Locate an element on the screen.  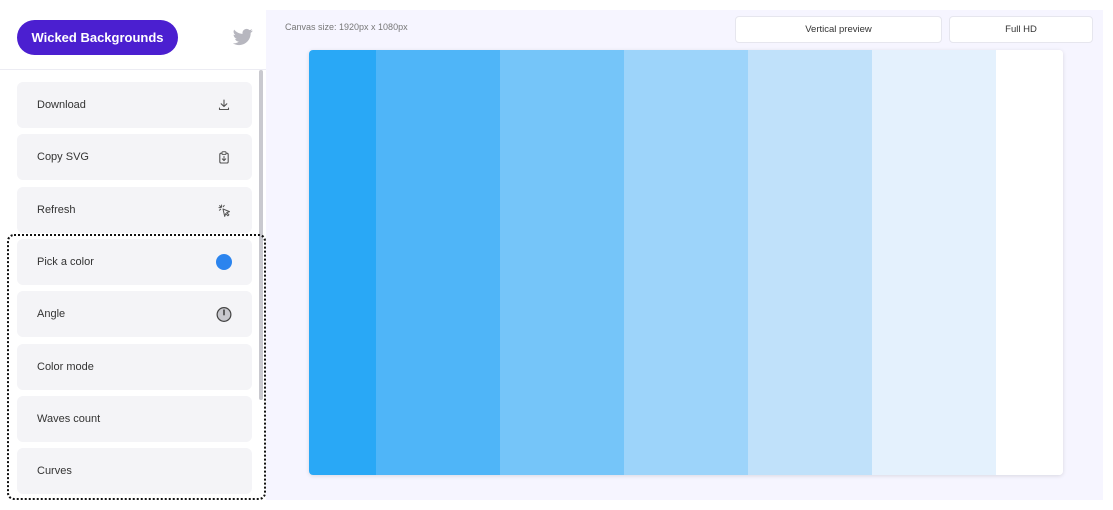
refresh-button: Refresh is located at coordinates (134, 210).